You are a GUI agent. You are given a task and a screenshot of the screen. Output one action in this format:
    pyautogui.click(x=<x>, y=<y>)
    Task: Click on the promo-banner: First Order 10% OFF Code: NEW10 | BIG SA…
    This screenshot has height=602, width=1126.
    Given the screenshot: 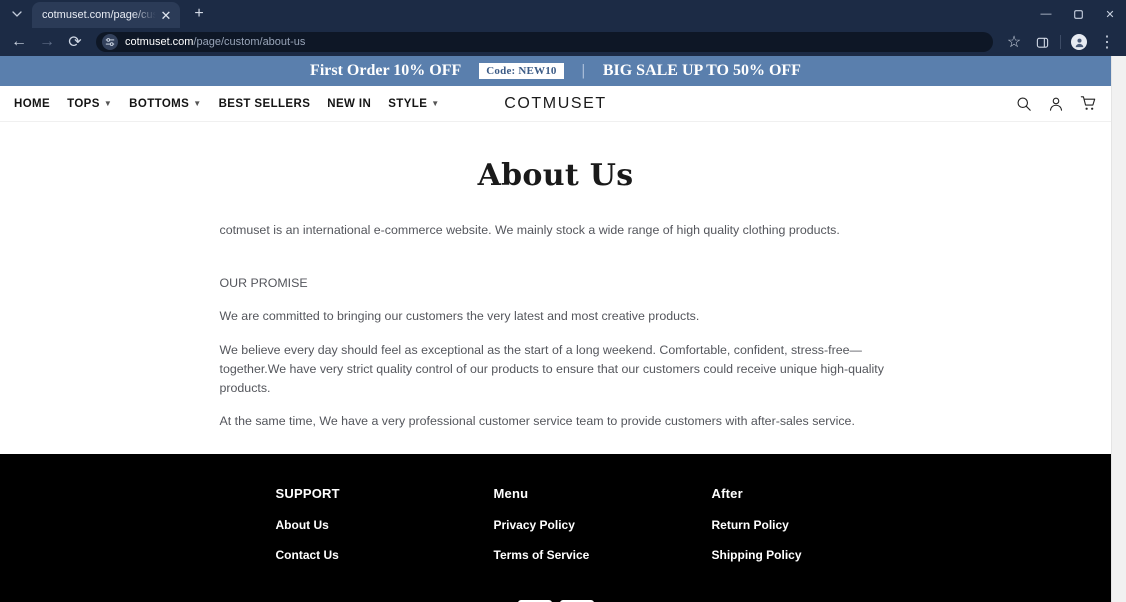 What is the action you would take?
    pyautogui.click(x=555, y=71)
    